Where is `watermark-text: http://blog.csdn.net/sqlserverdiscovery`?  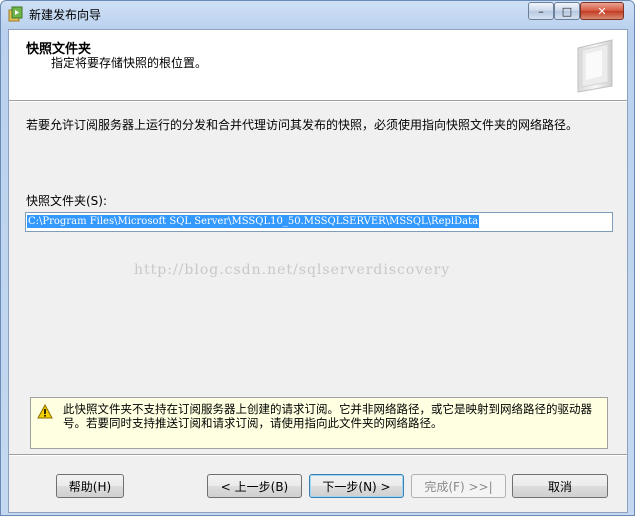 watermark-text: http://blog.csdn.net/sqlserverdiscovery is located at coordinates (292, 270).